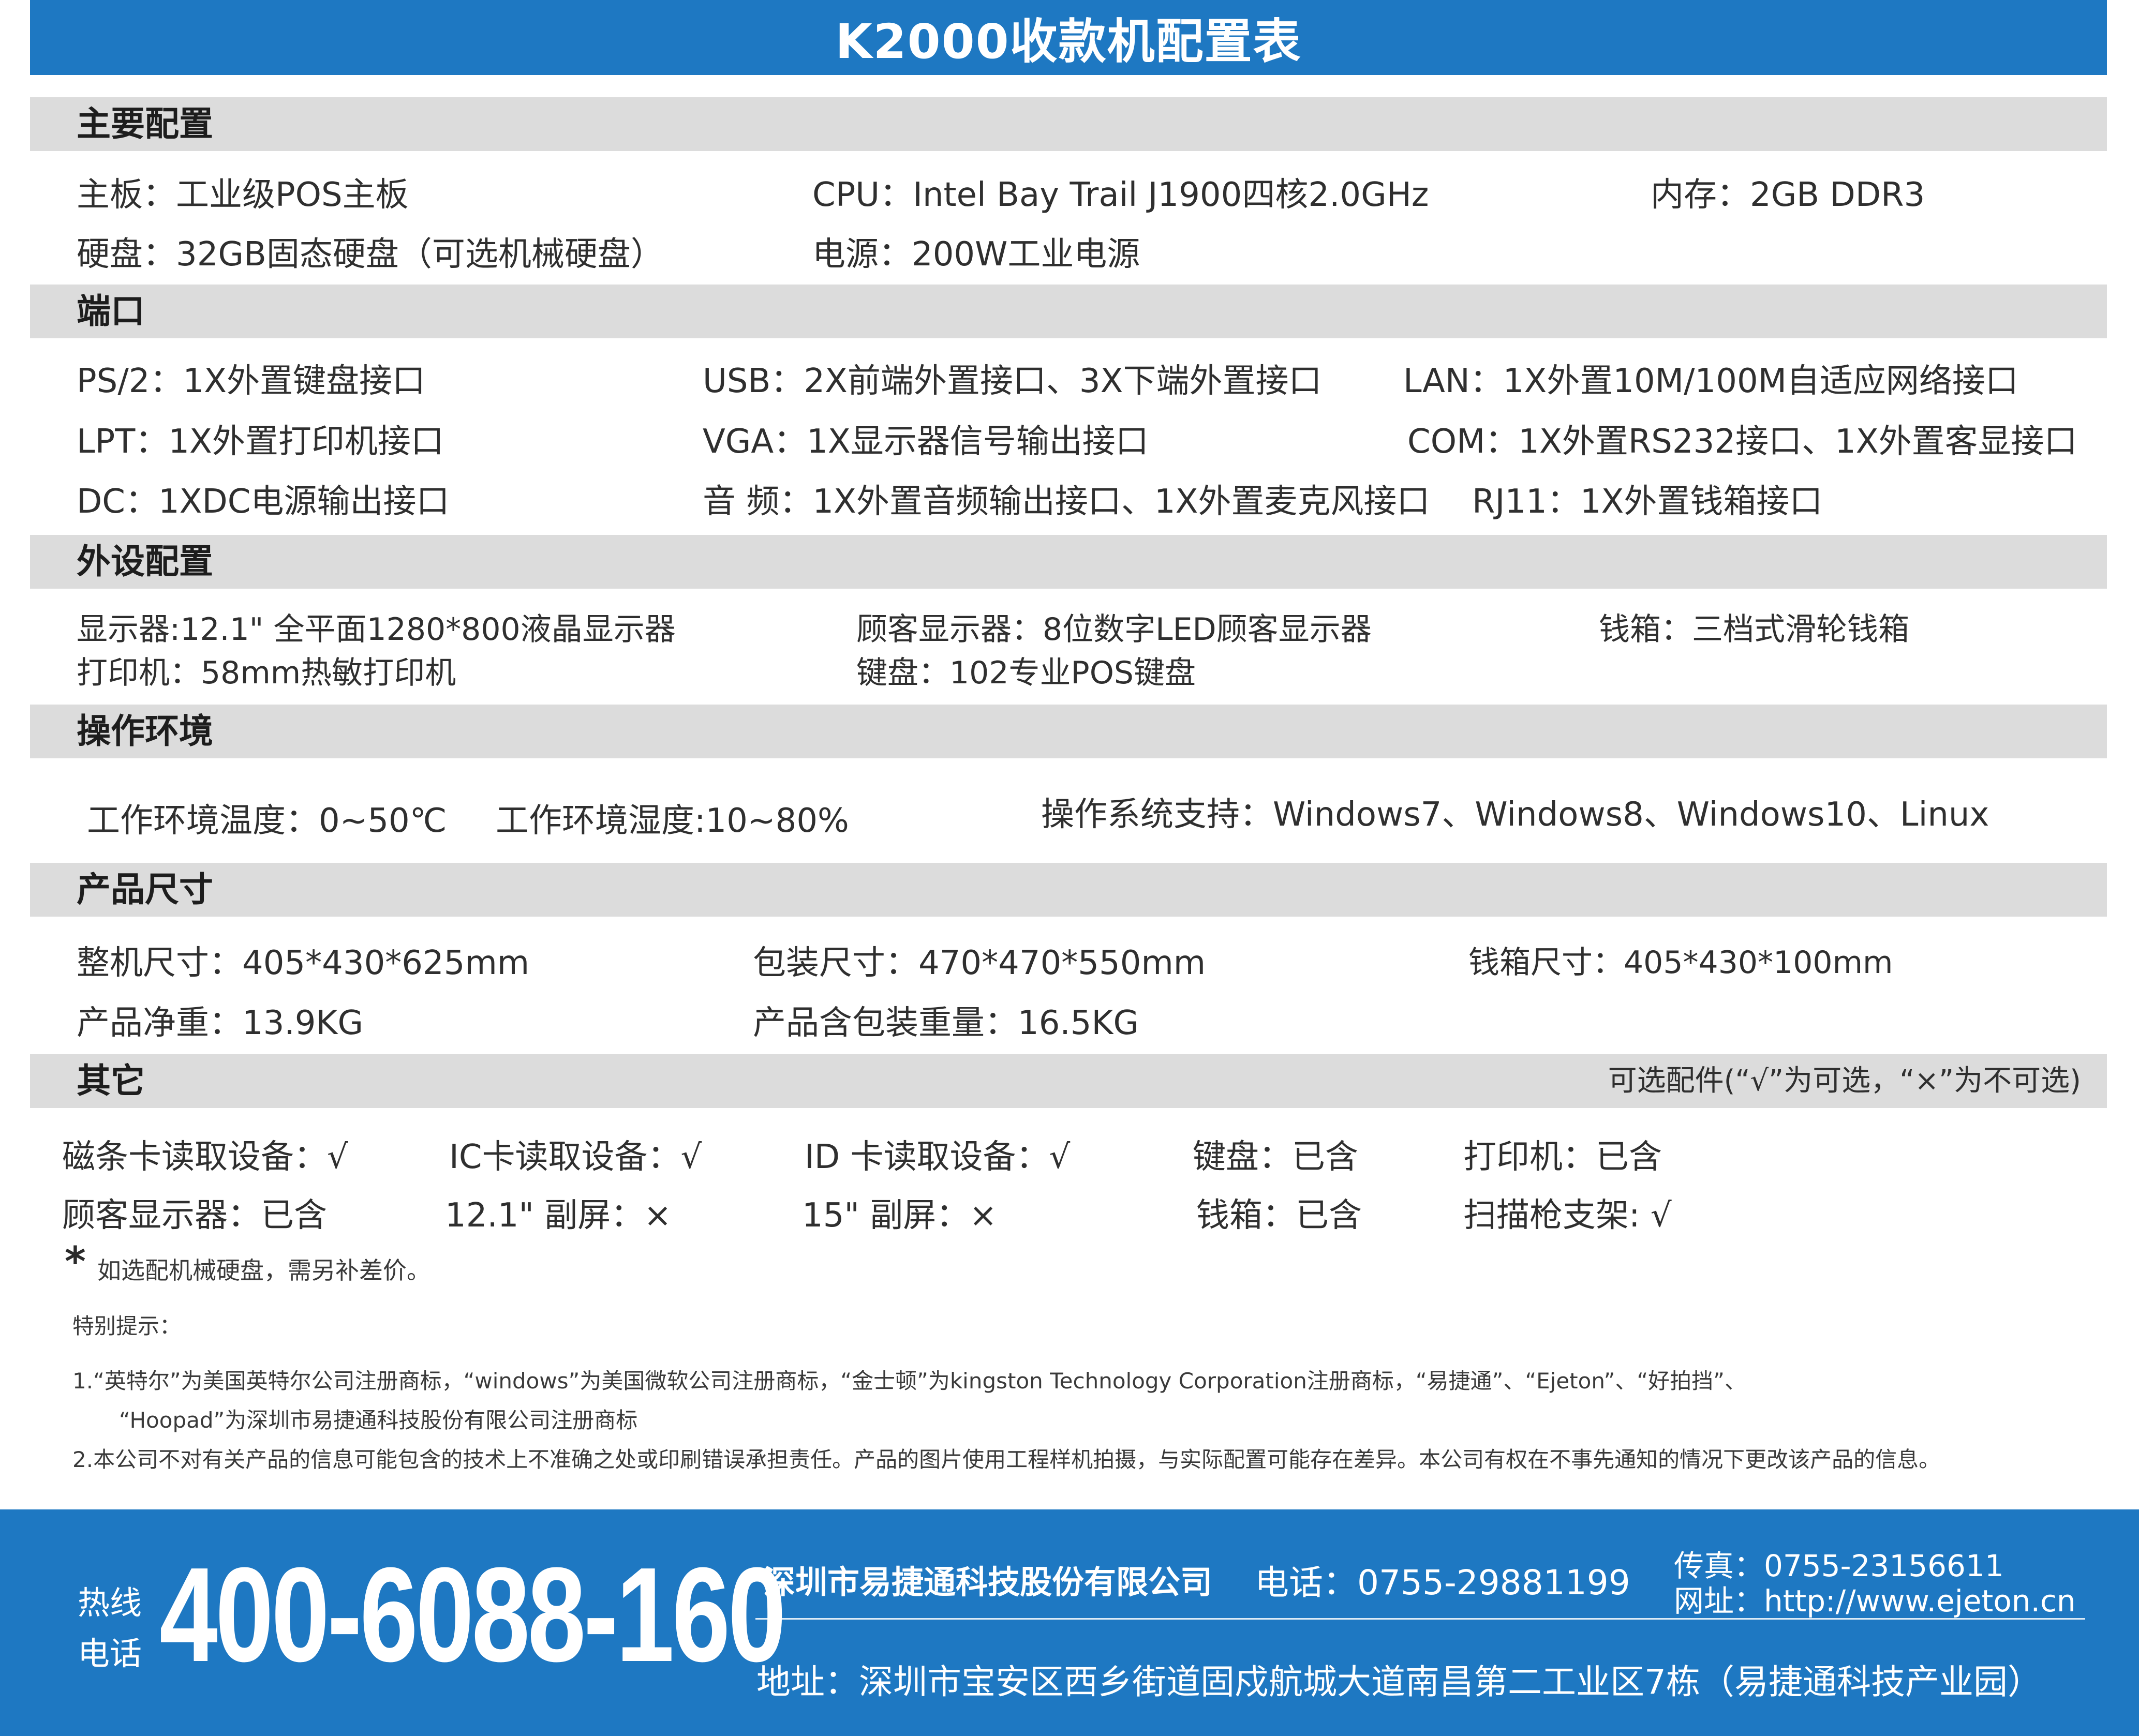 This screenshot has height=1736, width=2139. I want to click on hotline-label-1: 热线, so click(110, 1603).